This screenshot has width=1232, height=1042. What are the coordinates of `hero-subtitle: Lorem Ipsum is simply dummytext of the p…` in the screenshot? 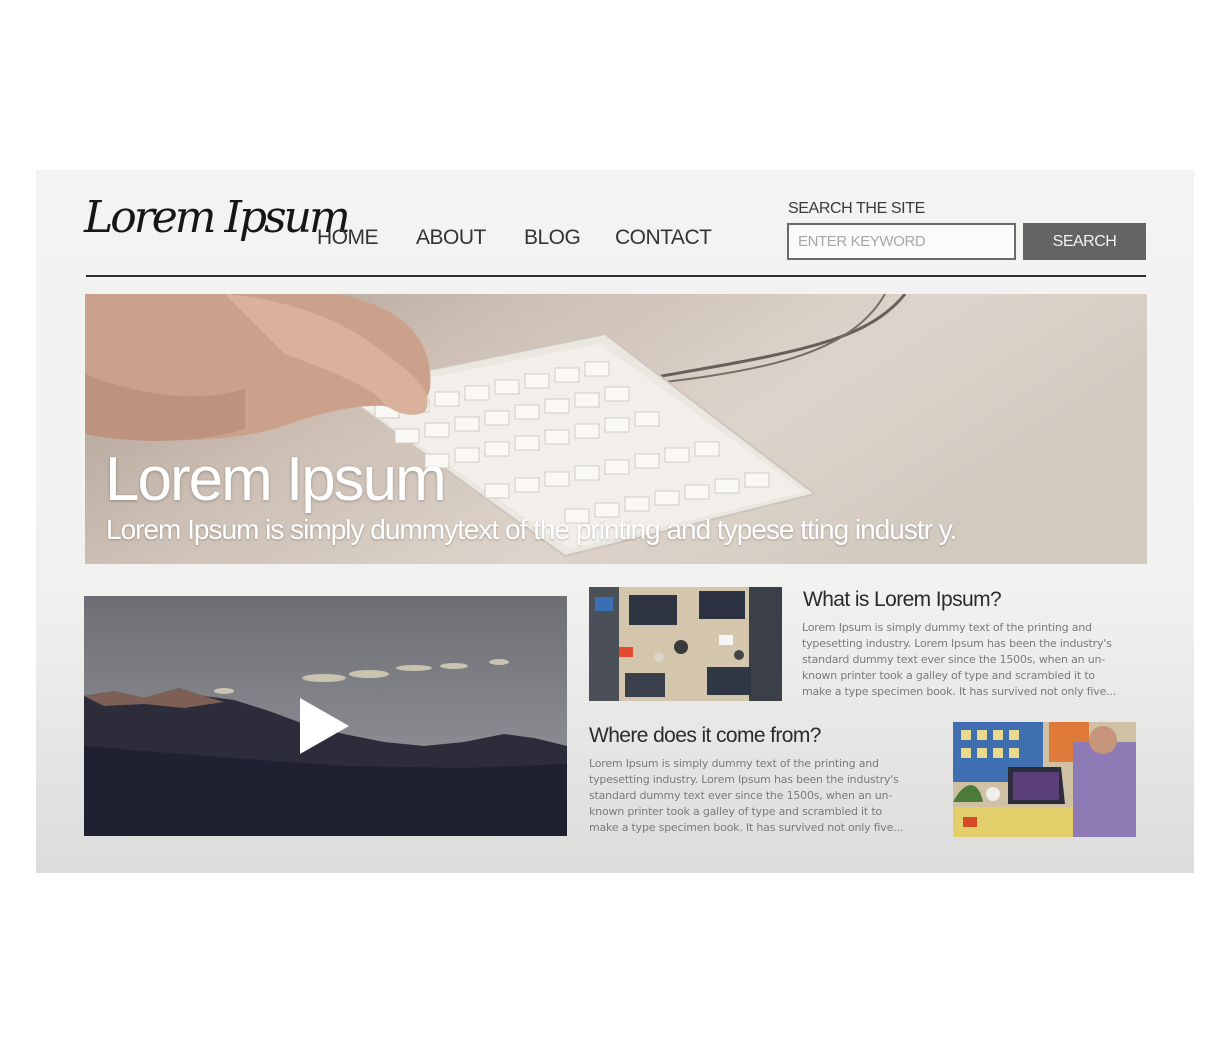 It's located at (531, 529).